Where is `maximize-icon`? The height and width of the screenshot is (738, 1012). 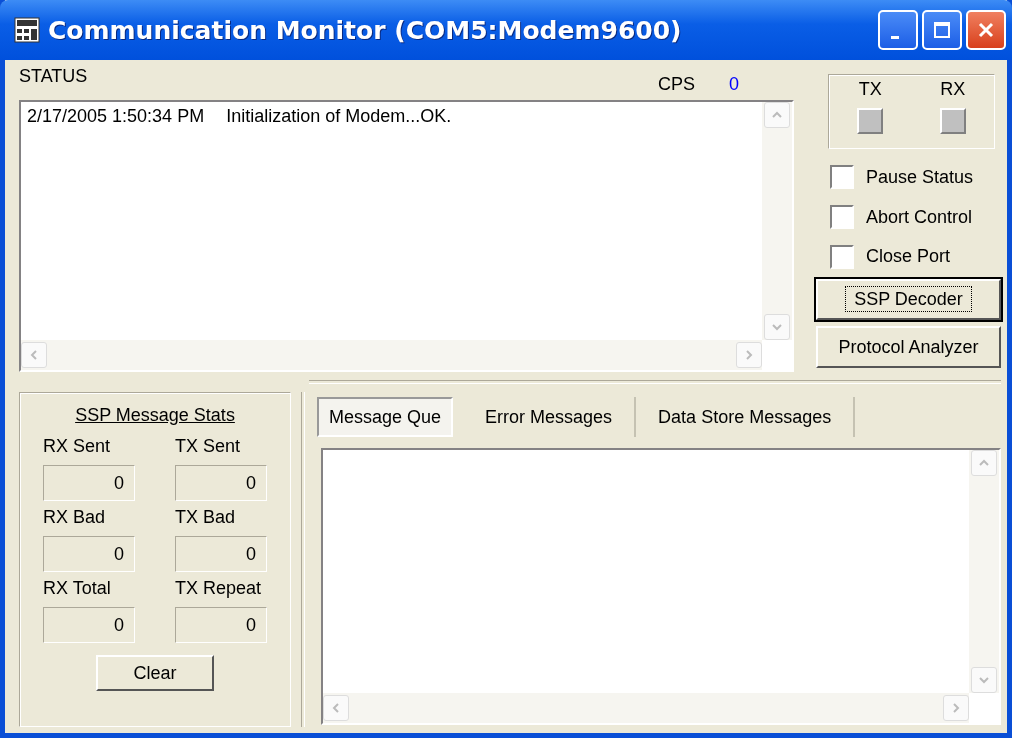
maximize-icon is located at coordinates (942, 30).